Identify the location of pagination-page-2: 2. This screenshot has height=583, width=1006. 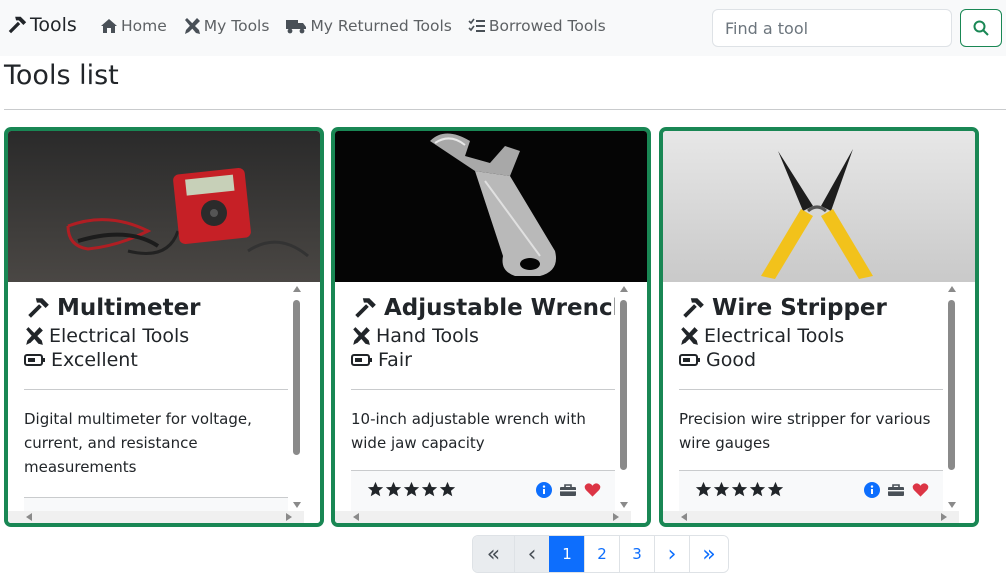
(601, 554).